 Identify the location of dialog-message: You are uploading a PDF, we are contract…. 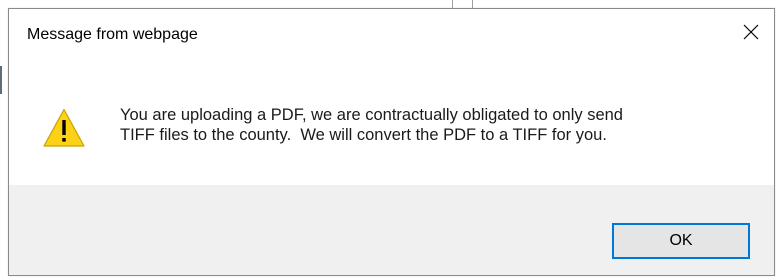
(440, 125).